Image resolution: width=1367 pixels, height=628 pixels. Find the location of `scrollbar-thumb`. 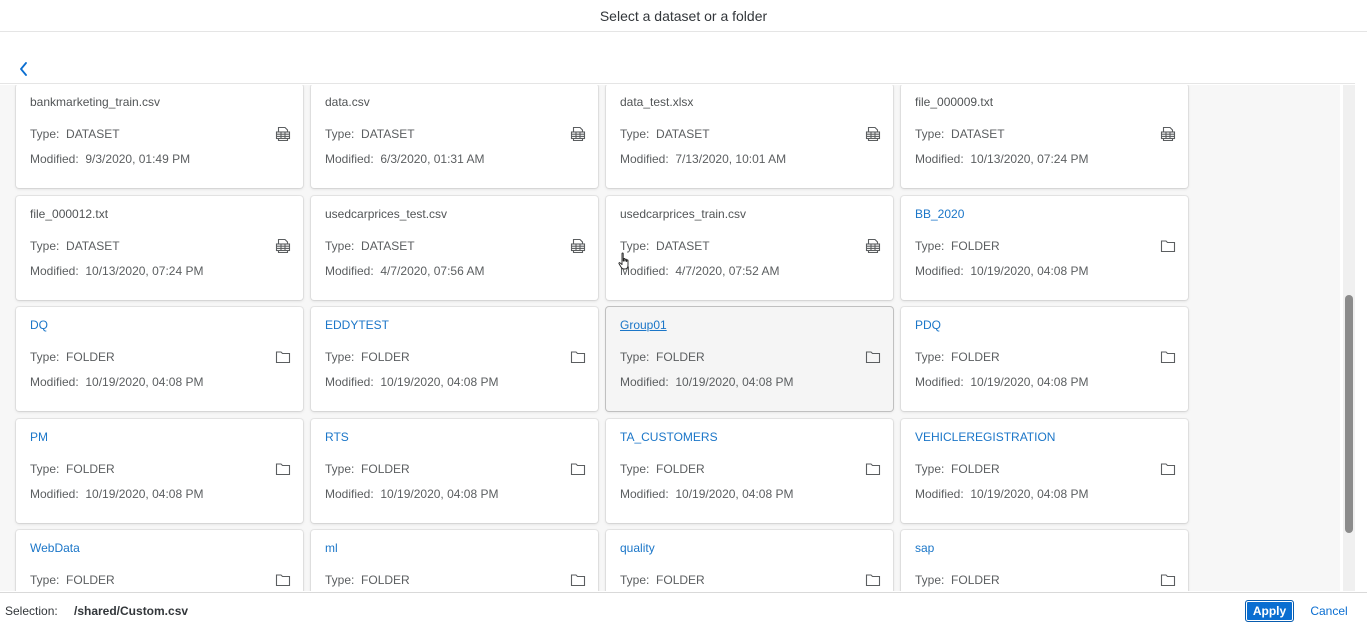

scrollbar-thumb is located at coordinates (1349, 414).